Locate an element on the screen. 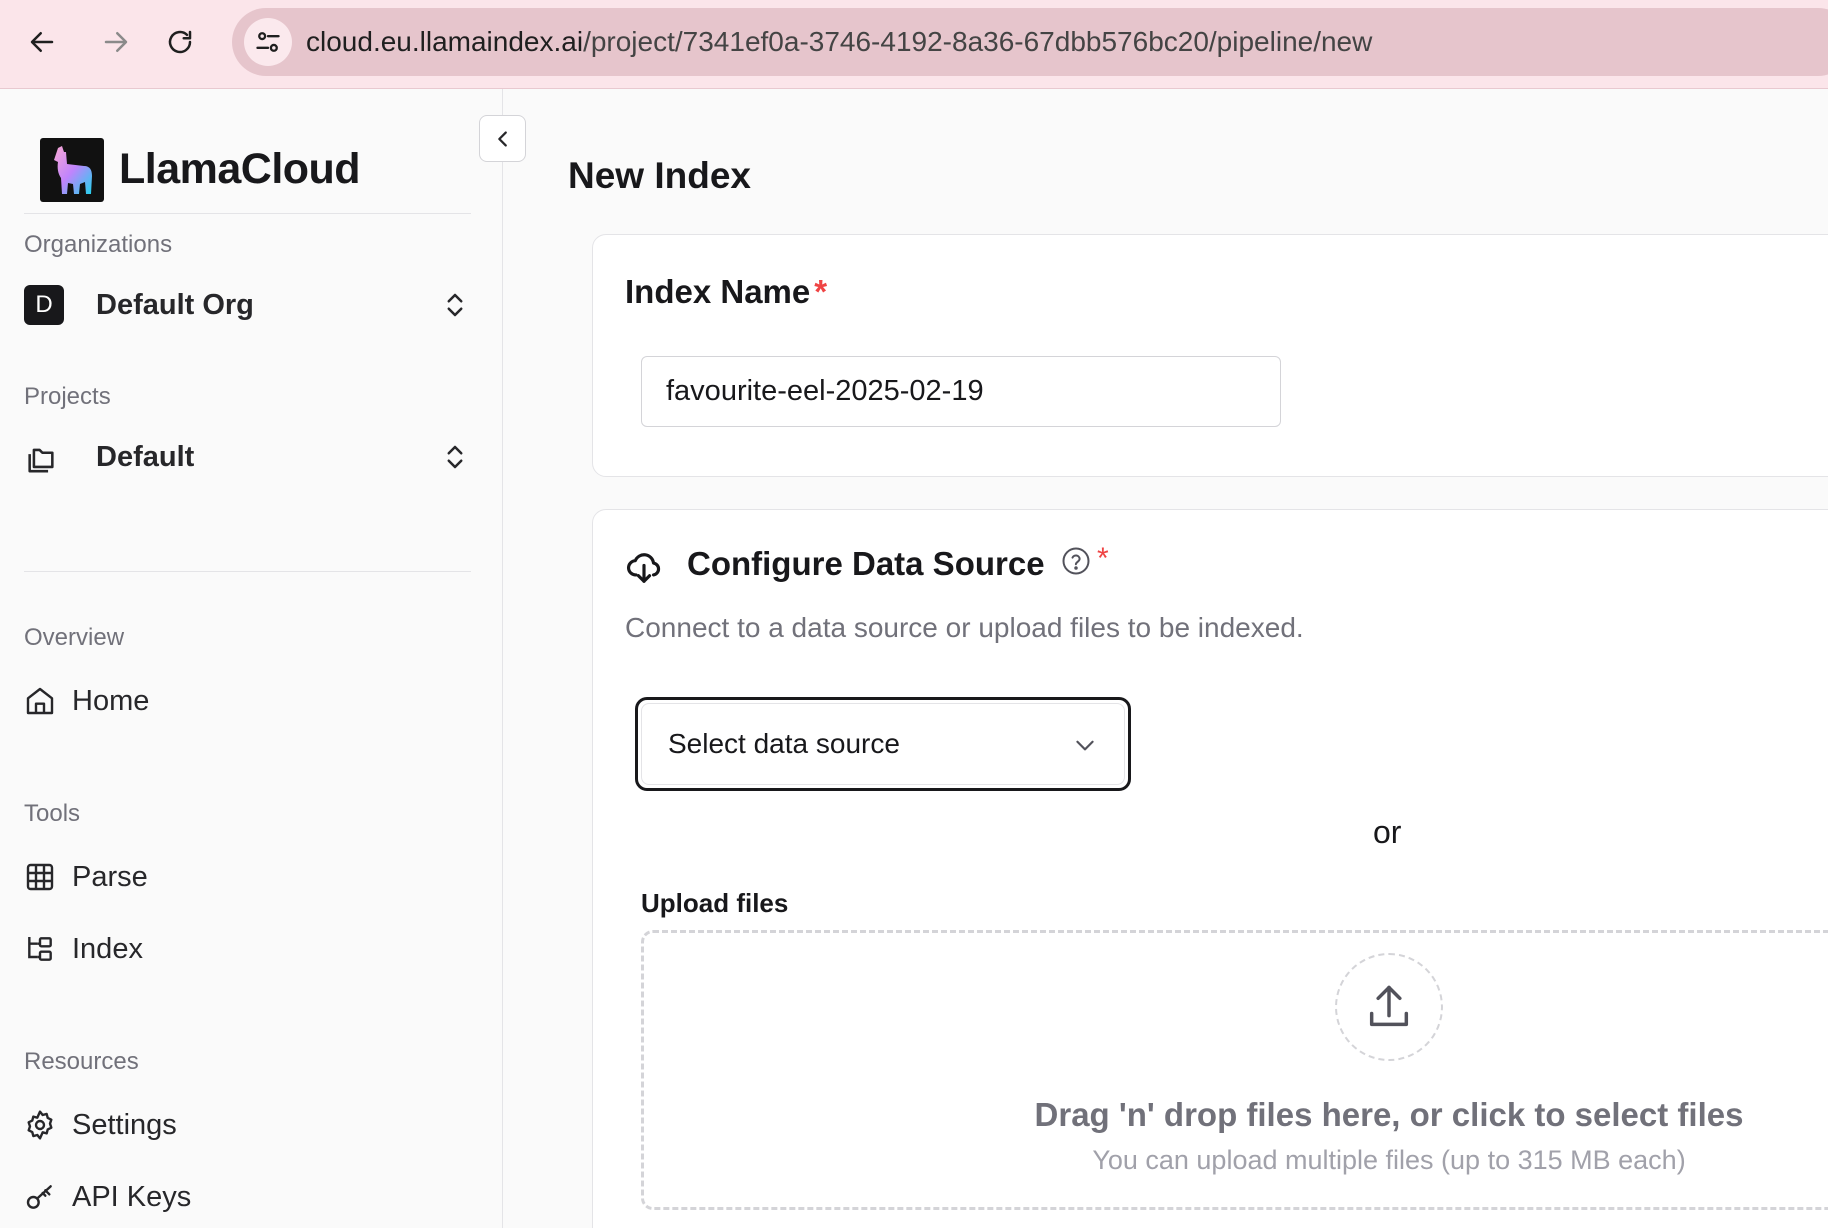  section-label-overview: Overview is located at coordinates (74, 637).